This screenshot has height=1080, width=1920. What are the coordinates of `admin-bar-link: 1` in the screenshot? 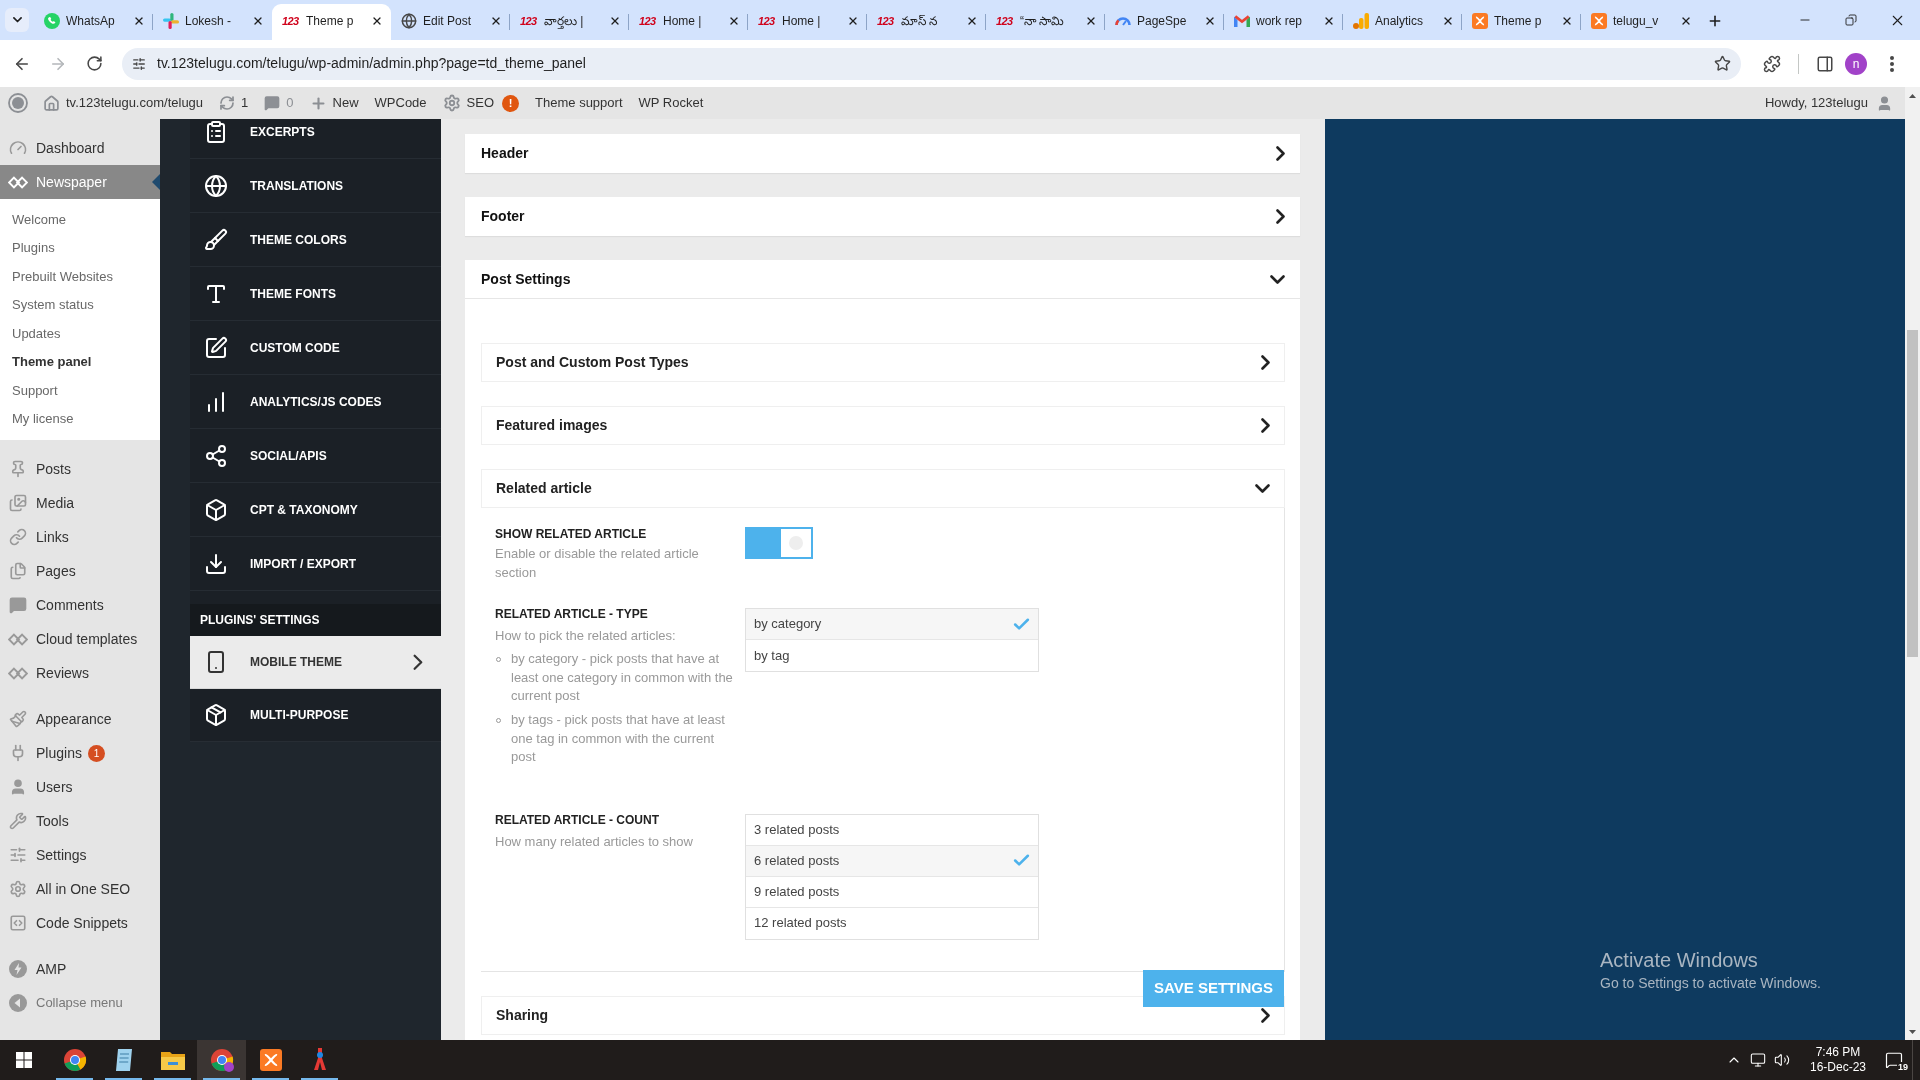 It's located at (234, 103).